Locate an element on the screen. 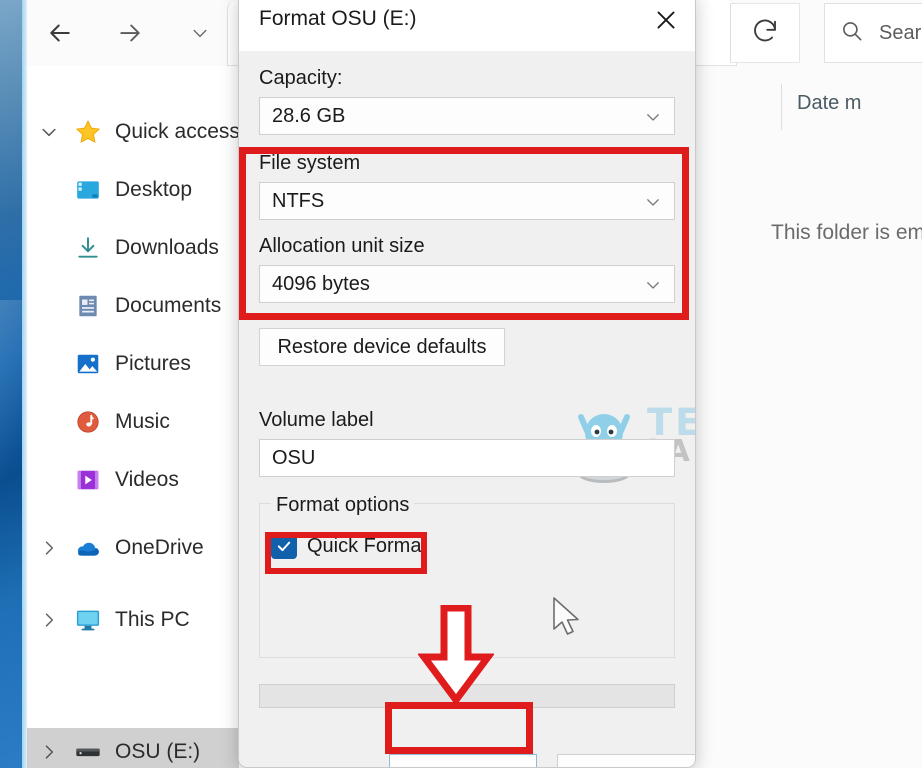  column-separator is located at coordinates (781, 107).